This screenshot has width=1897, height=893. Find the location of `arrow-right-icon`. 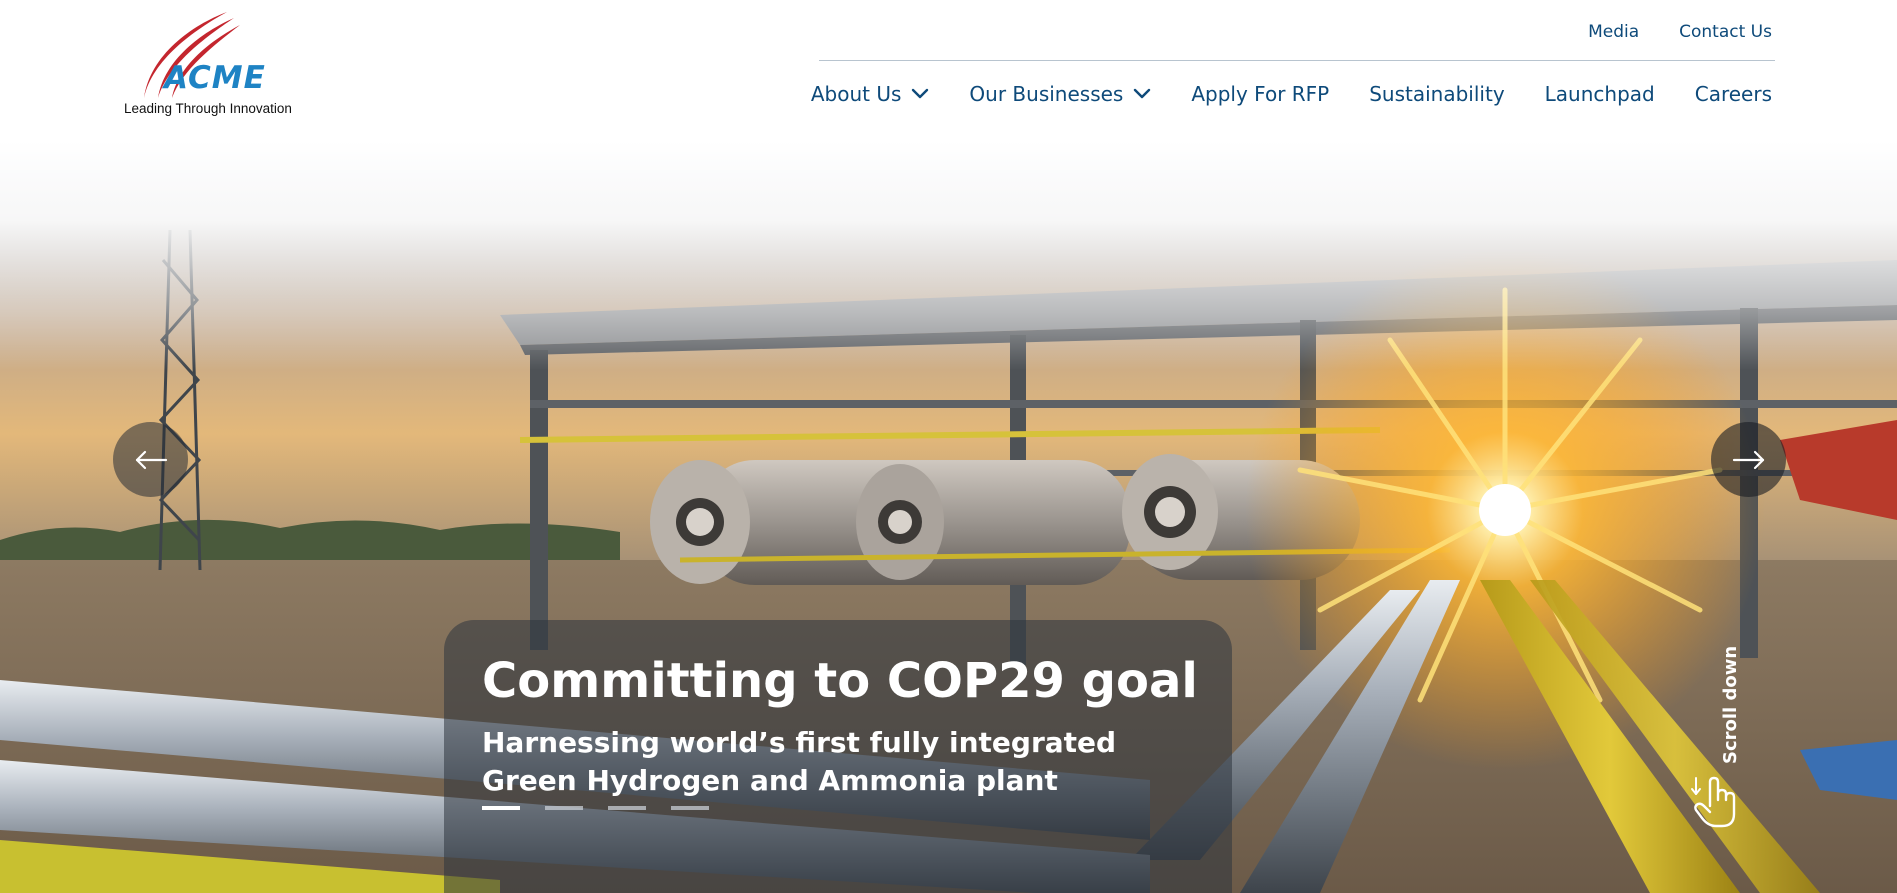

arrow-right-icon is located at coordinates (1748, 459).